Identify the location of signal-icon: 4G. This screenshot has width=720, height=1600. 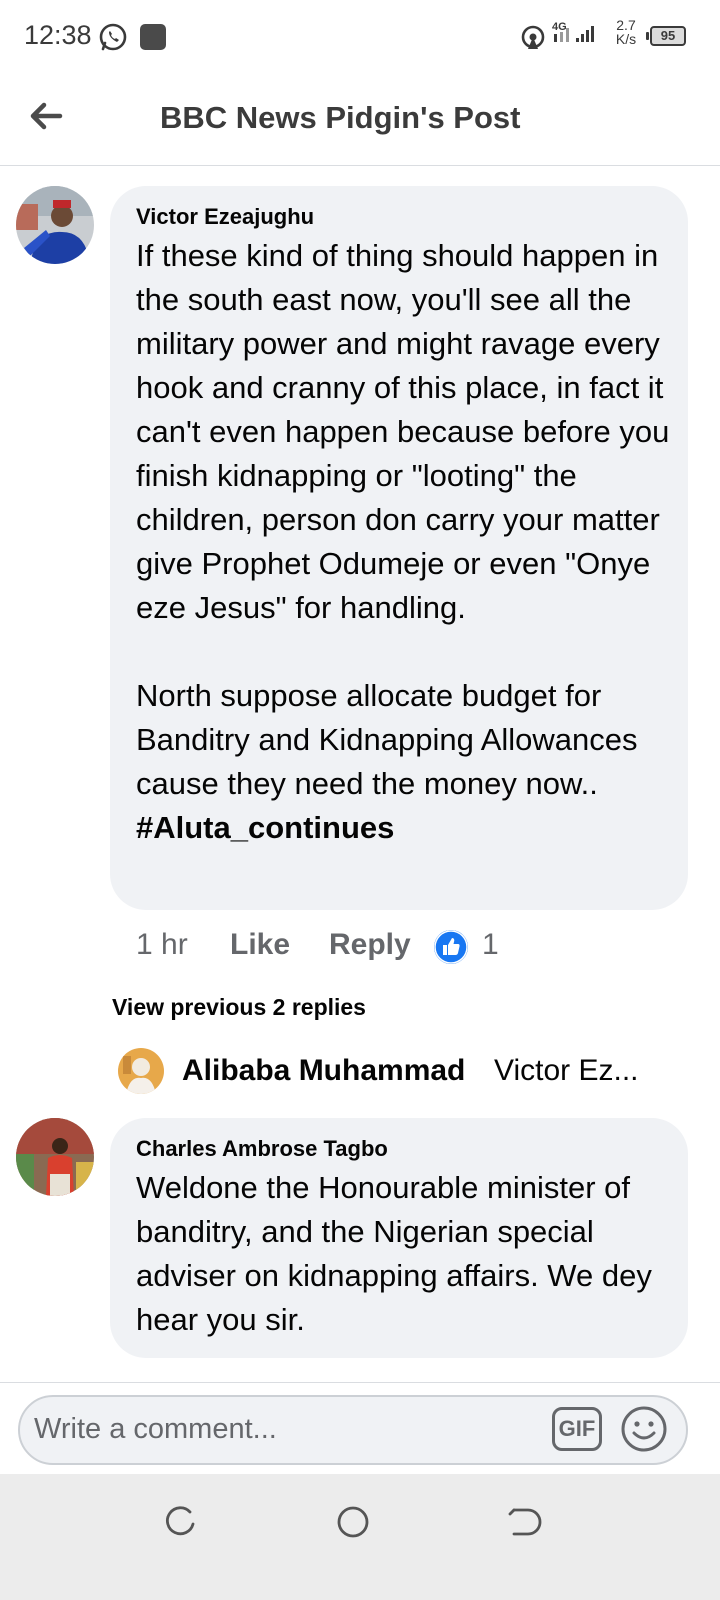
(573, 31).